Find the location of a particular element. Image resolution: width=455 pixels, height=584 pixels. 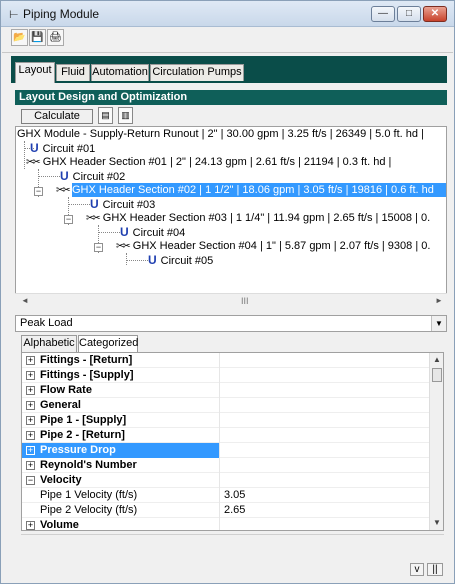

scroll-up-icon: ▲ is located at coordinates (437, 359).